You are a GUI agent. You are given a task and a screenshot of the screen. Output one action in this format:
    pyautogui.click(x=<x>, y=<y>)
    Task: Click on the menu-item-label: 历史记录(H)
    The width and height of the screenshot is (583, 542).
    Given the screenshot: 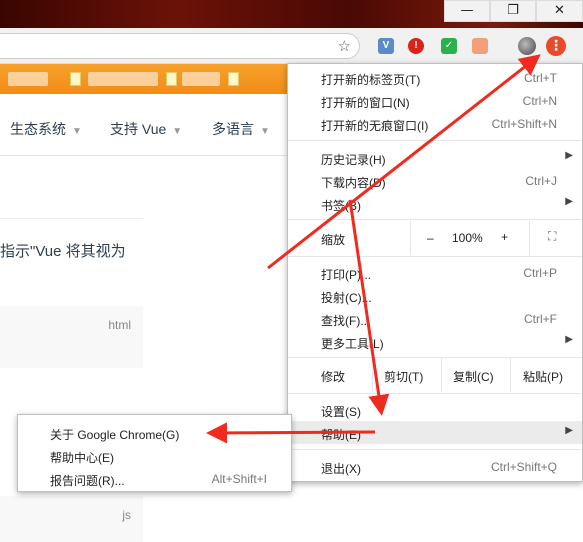 What is the action you would take?
    pyautogui.click(x=353, y=160)
    